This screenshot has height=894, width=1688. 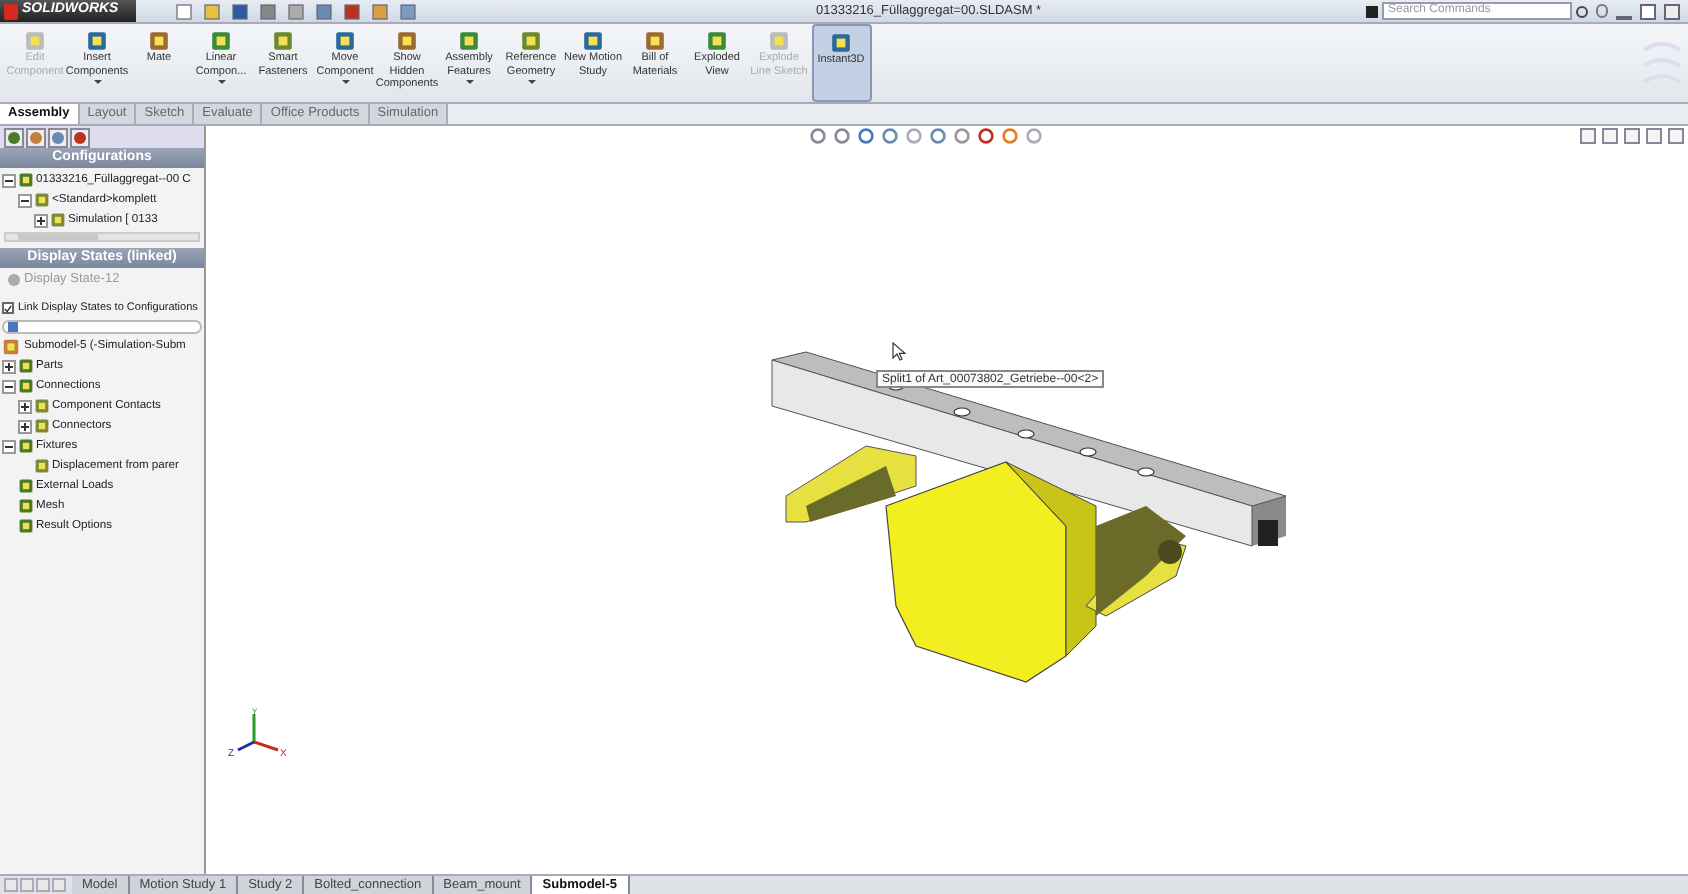 I want to click on terminal-icon, so click(x=1372, y=11).